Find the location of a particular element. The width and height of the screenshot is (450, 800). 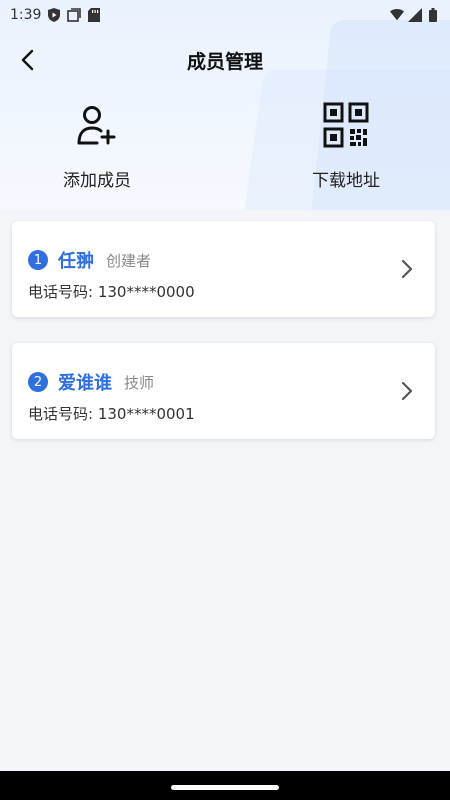

page-title: 成员管理 is located at coordinates (224, 61).